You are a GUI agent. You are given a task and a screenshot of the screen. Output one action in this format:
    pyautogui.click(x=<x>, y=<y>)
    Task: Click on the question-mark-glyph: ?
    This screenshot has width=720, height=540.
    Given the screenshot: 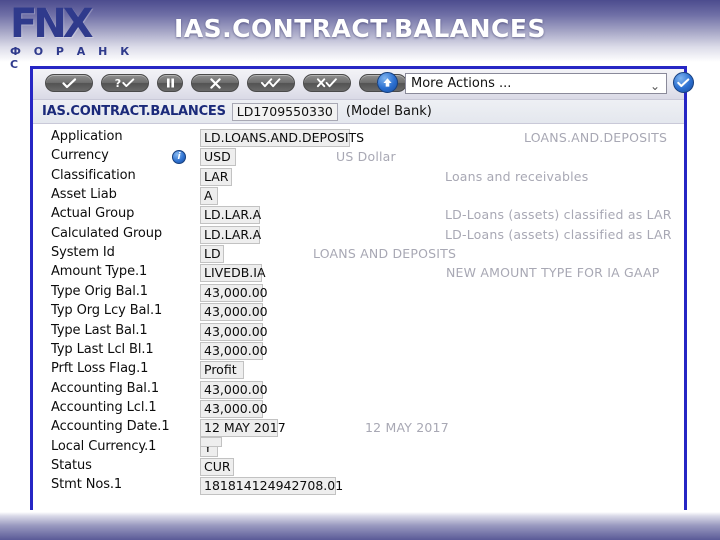 What is the action you would take?
    pyautogui.click(x=118, y=83)
    